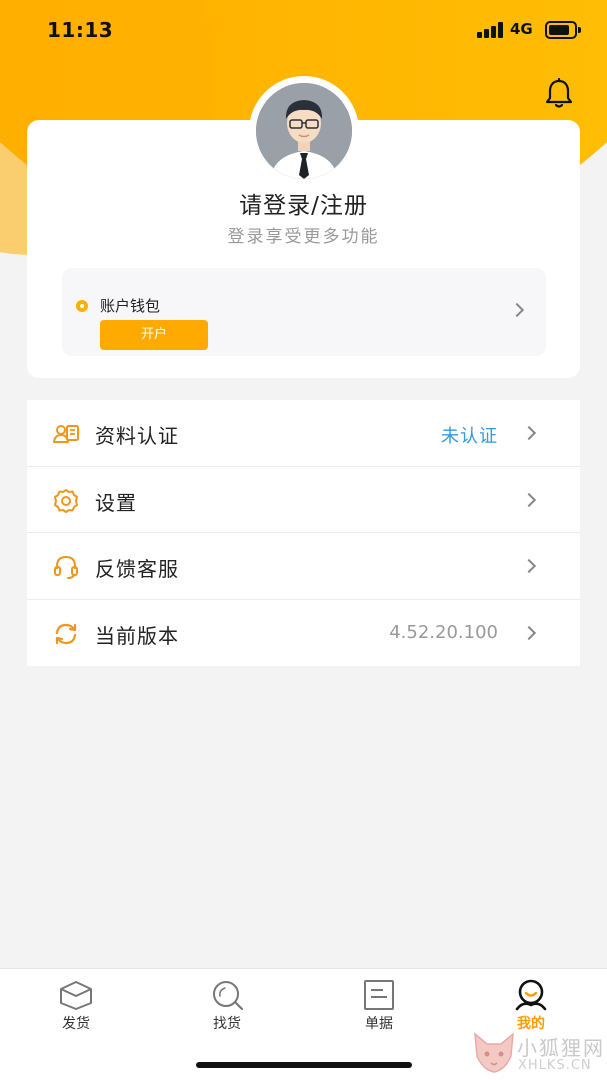  What do you see at coordinates (154, 335) in the screenshot?
I see `open-account-button: 开户` at bounding box center [154, 335].